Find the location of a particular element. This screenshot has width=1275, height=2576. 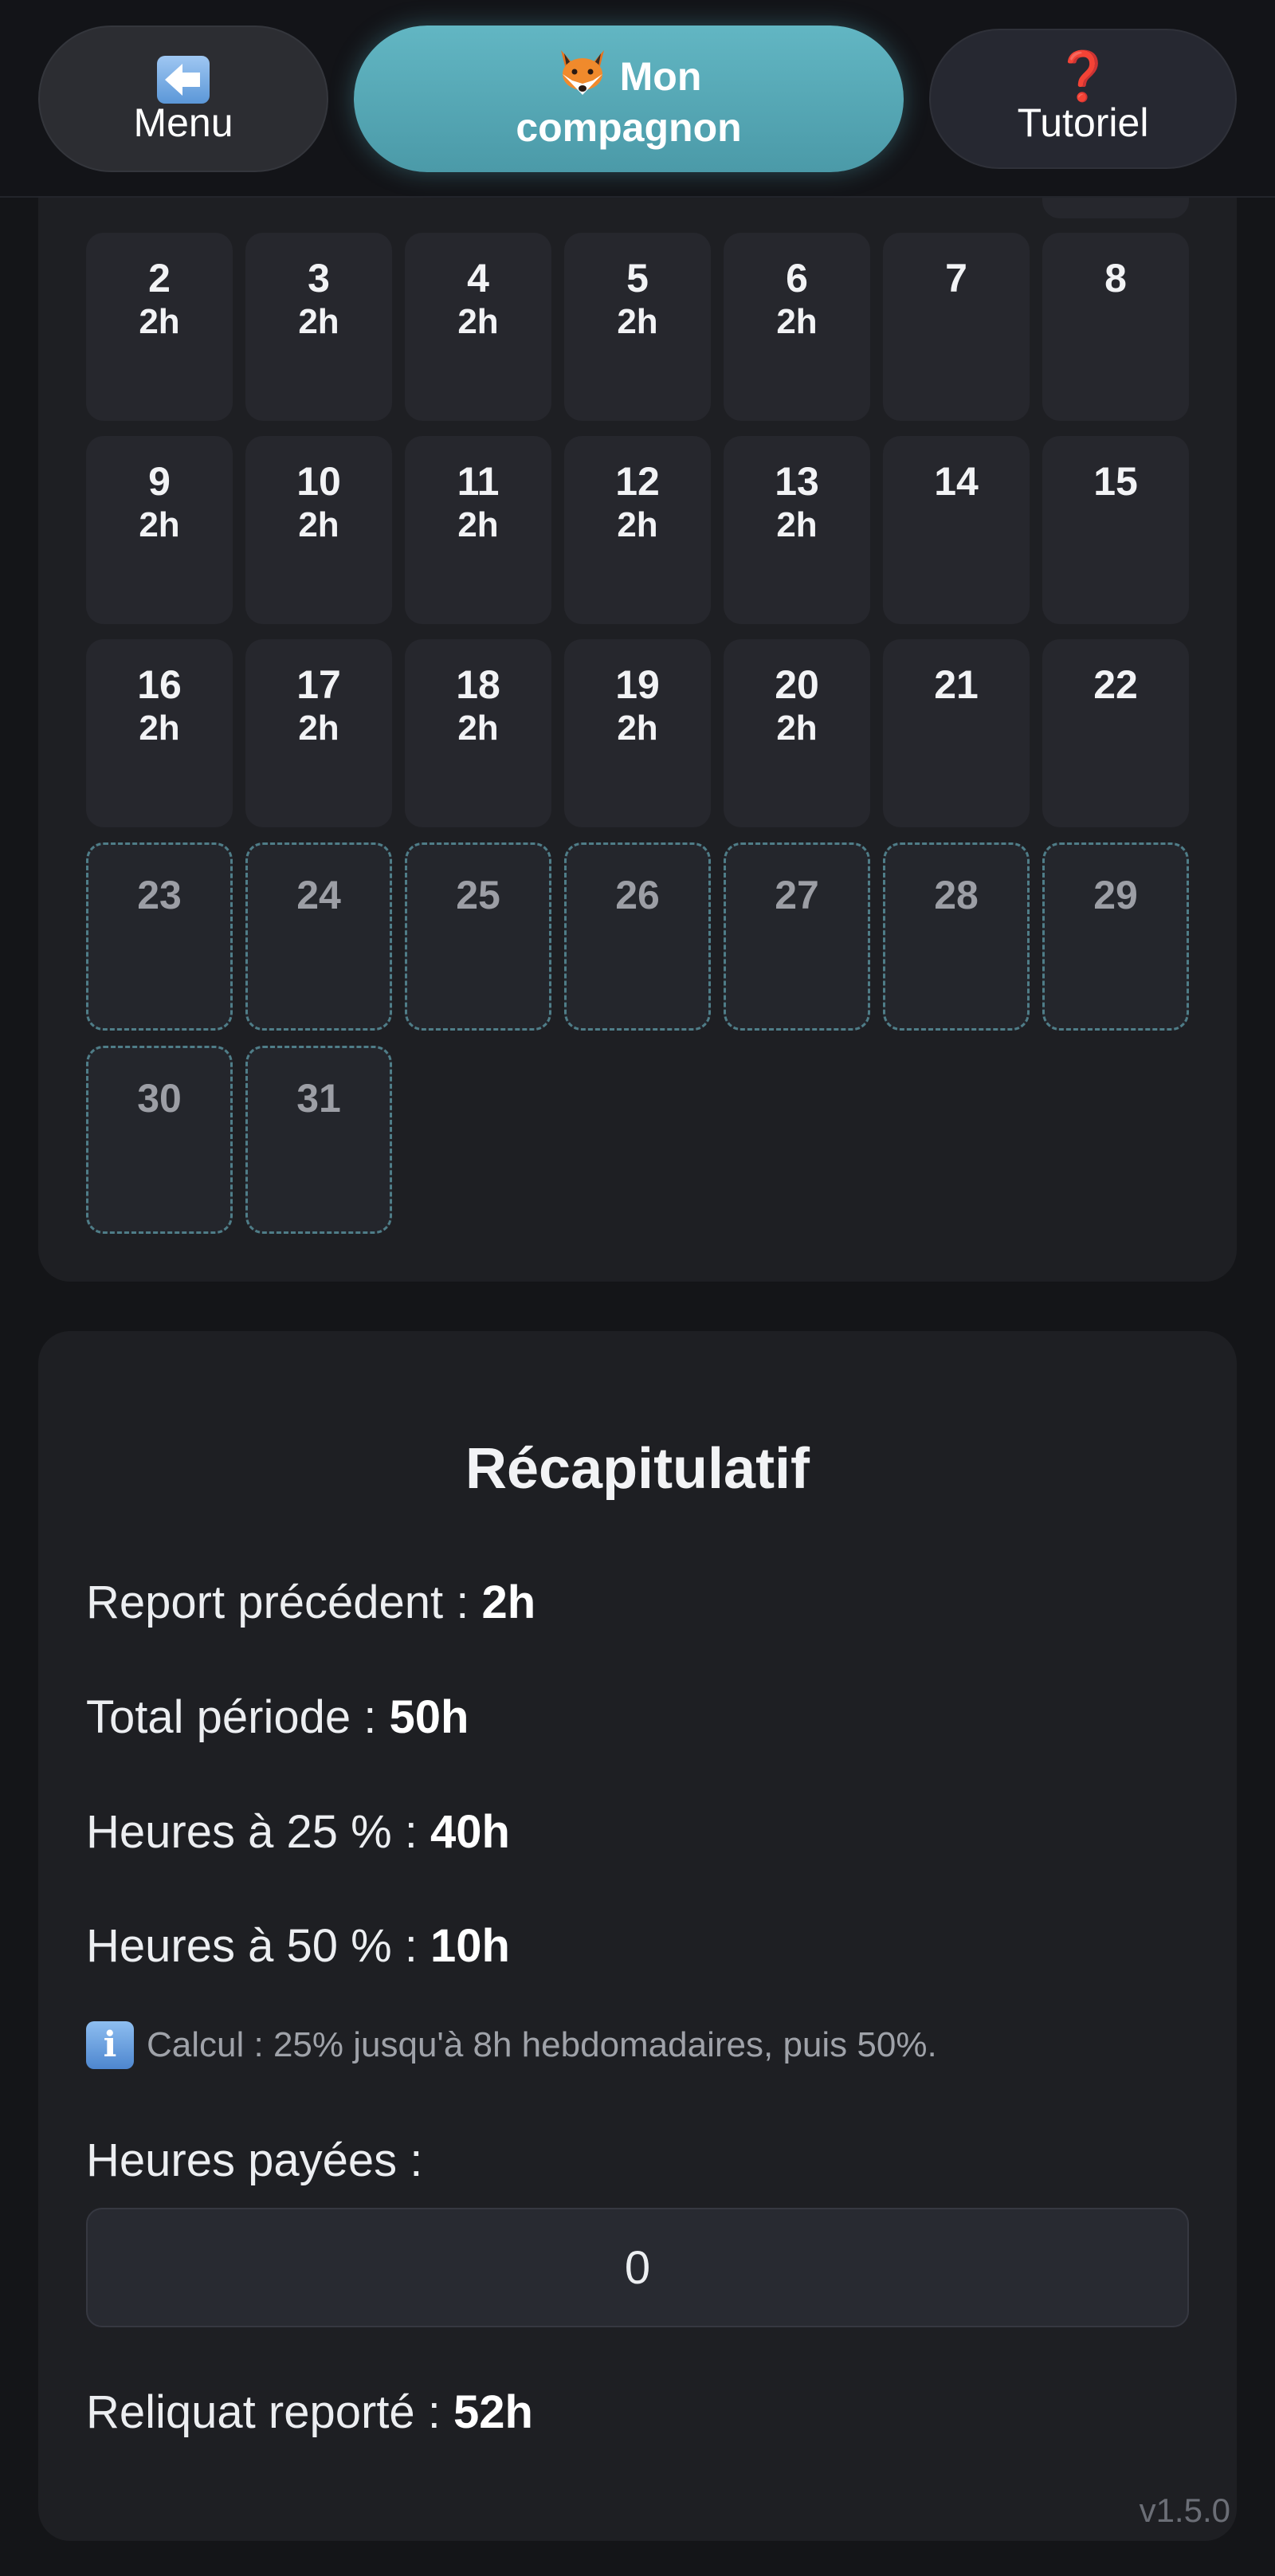

day-number: 9 is located at coordinates (159, 482).